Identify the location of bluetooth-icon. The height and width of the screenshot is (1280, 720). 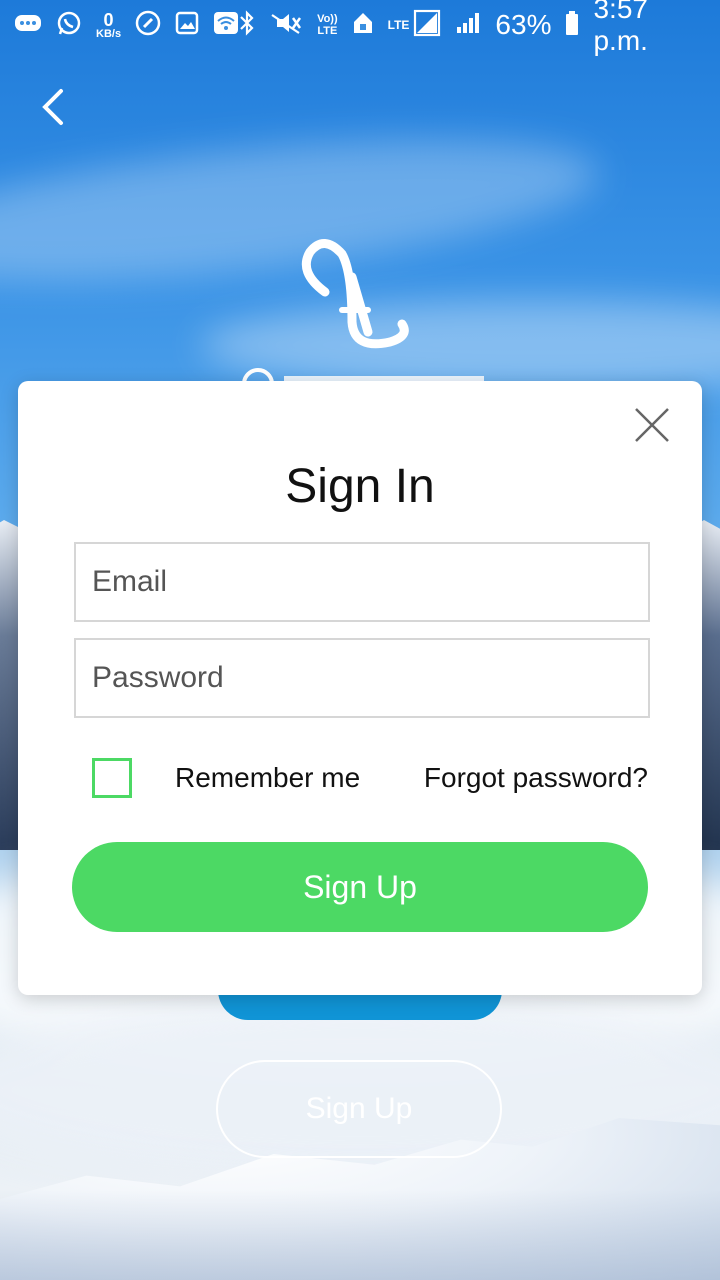
(247, 25).